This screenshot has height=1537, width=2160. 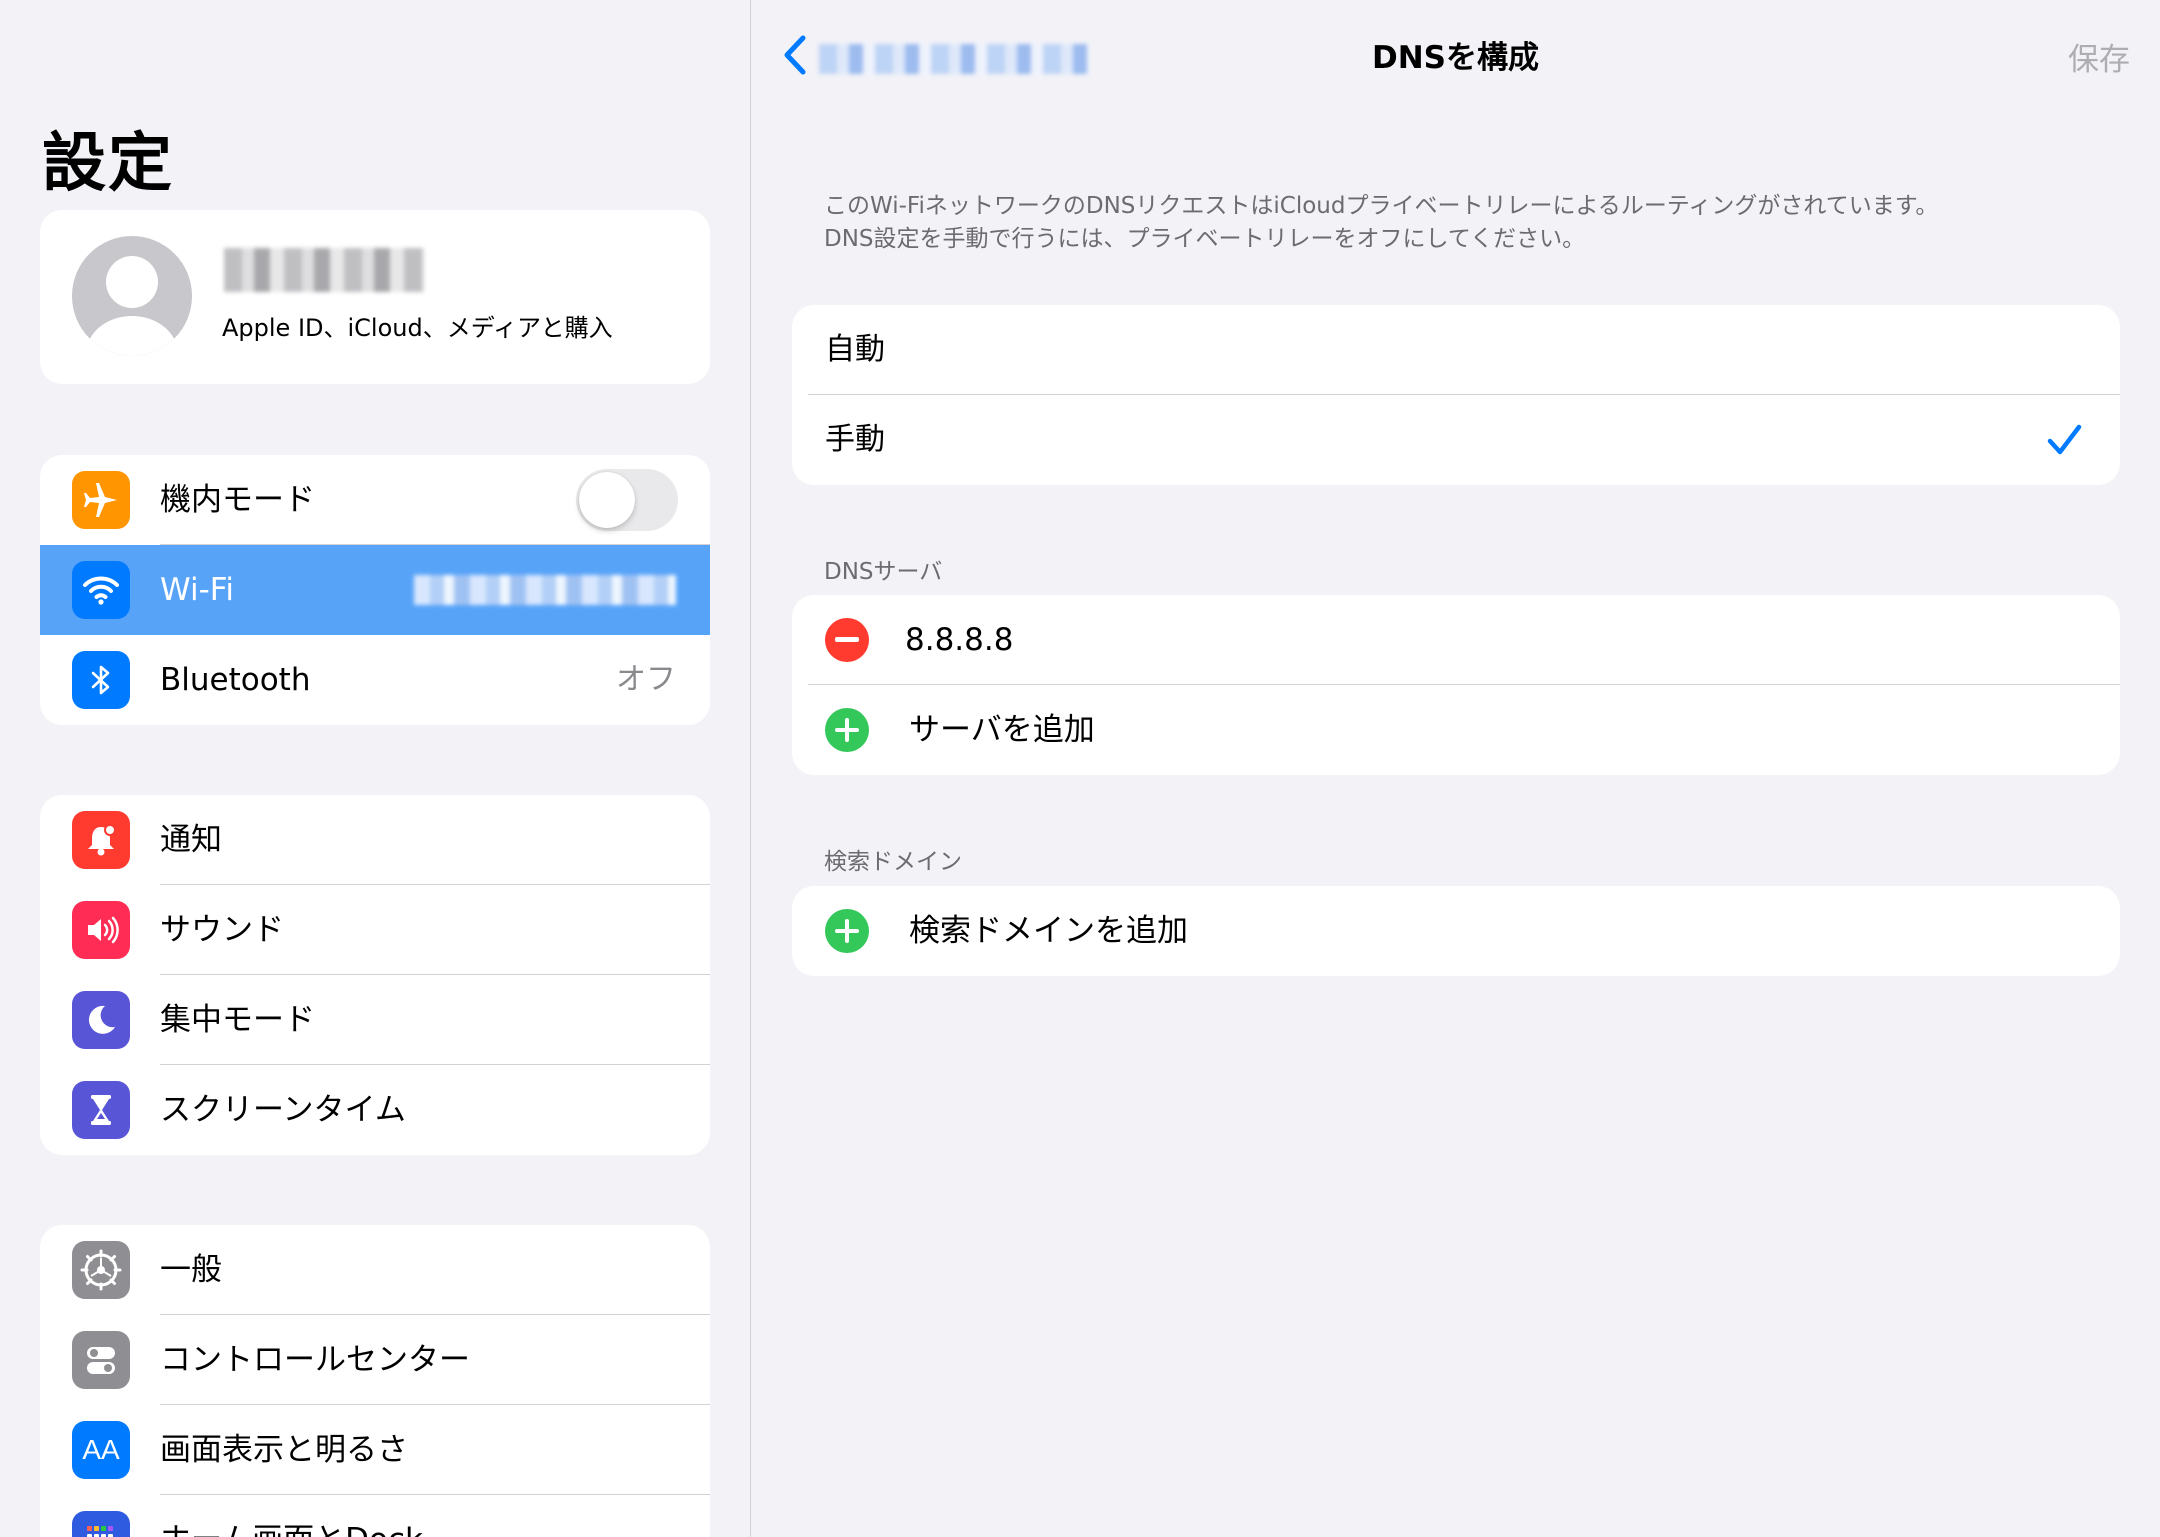 I want to click on sidebar-item-screen-time: スクリーンタイム, so click(x=375, y=1110).